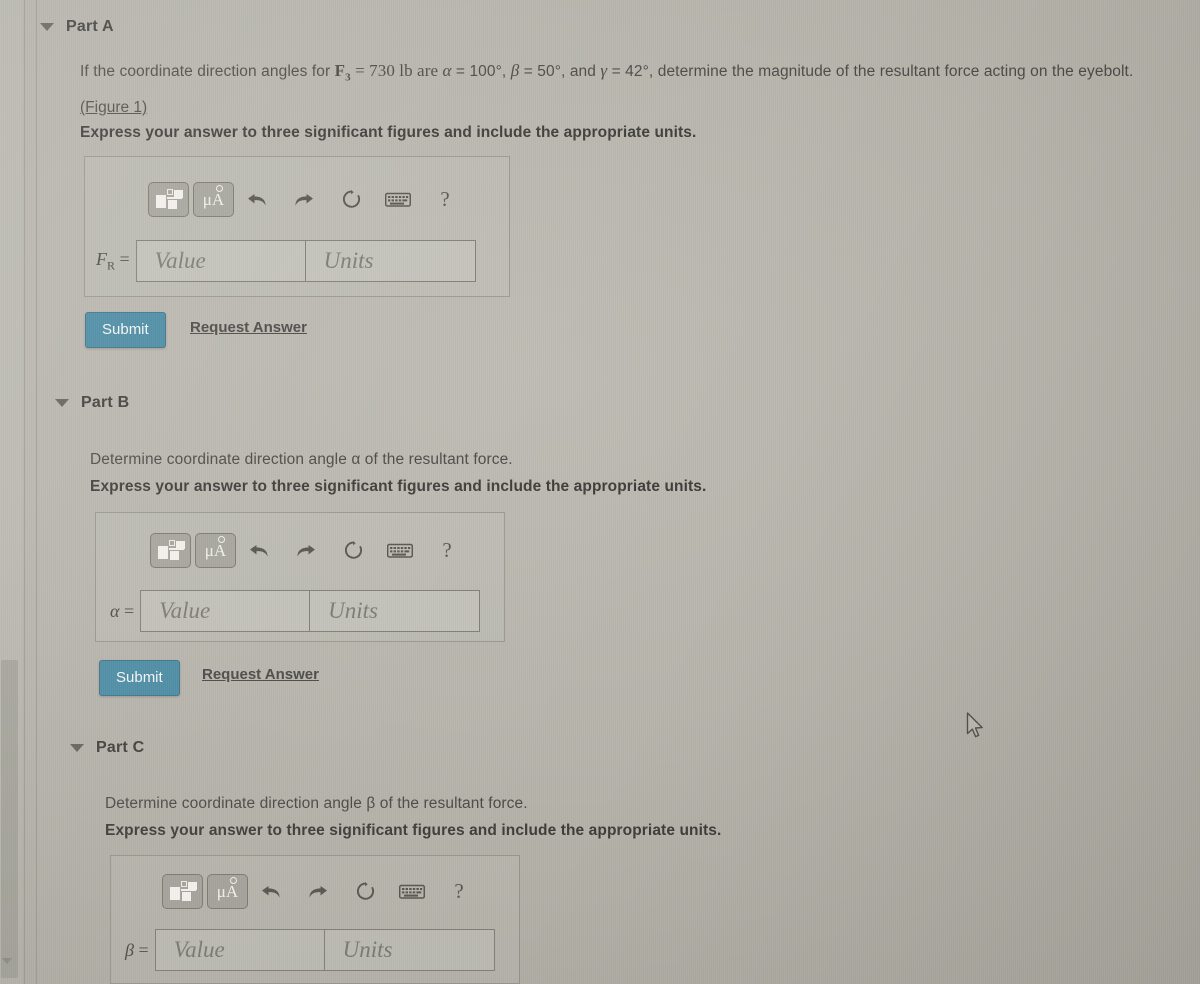  I want to click on part-c-value-placeholder: Value, so click(199, 949).